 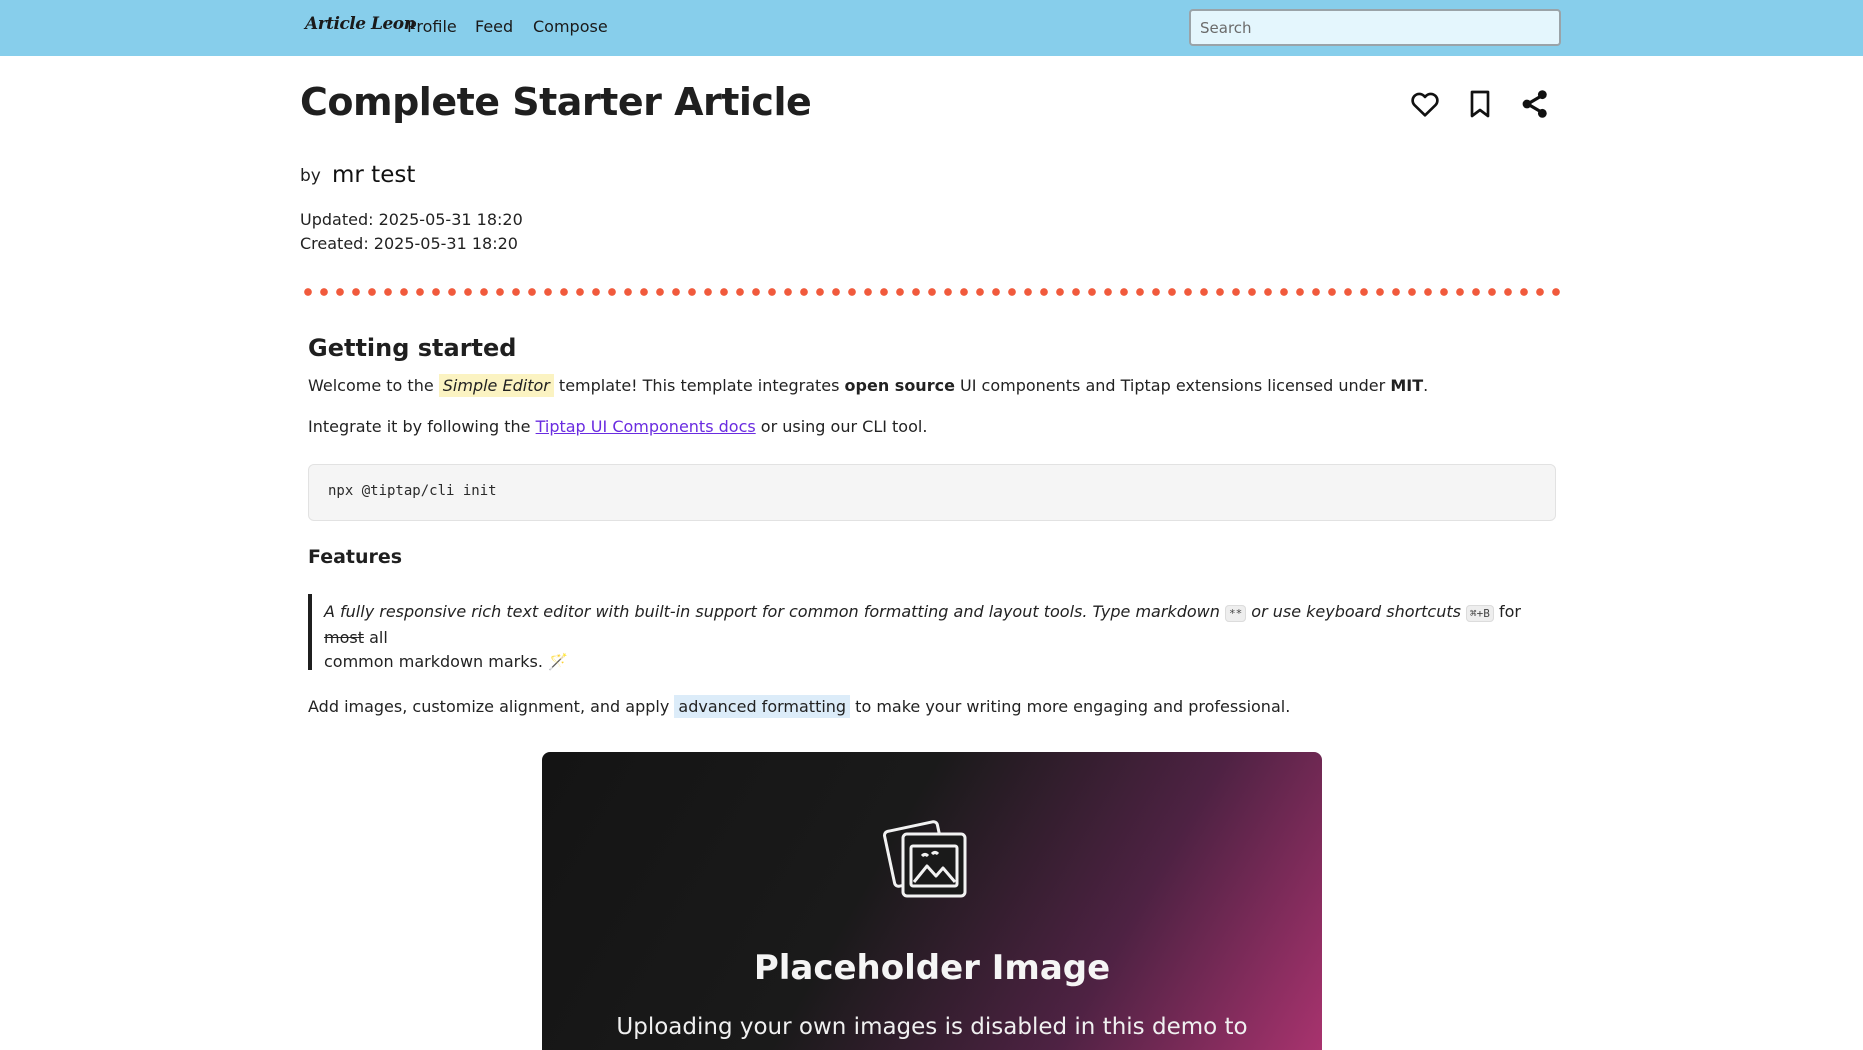 What do you see at coordinates (932, 968) in the screenshot?
I see `image-title: Placeholder Image` at bounding box center [932, 968].